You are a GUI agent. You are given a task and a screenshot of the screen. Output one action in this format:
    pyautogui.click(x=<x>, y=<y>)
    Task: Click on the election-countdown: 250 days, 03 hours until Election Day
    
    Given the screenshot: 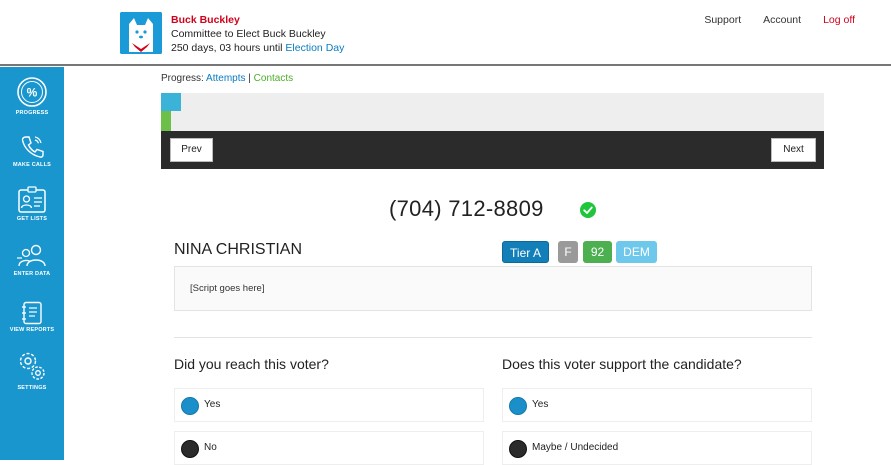 What is the action you would take?
    pyautogui.click(x=257, y=48)
    